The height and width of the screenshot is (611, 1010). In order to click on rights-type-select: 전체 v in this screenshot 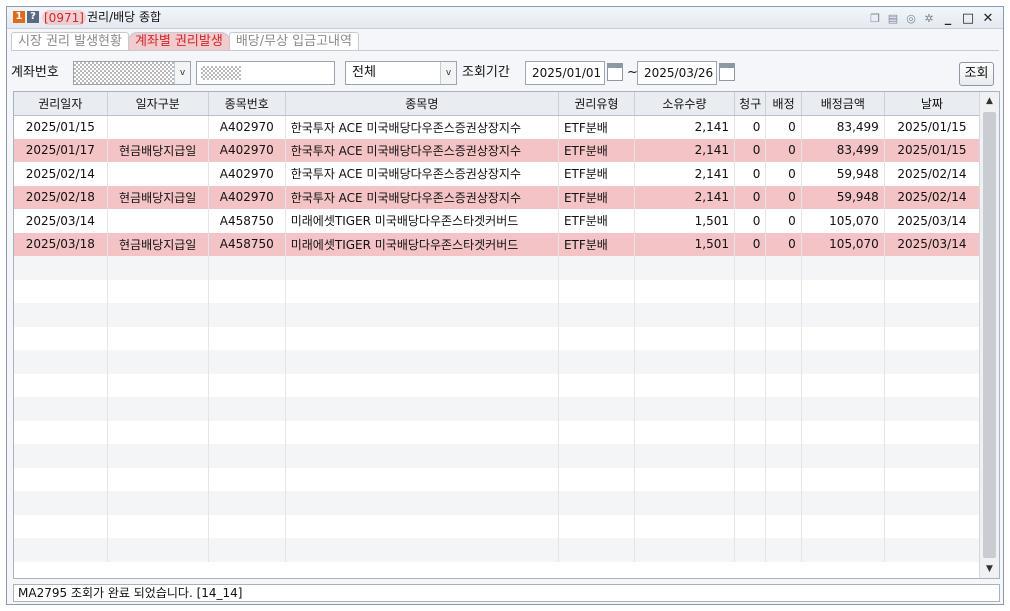, I will do `click(401, 73)`.